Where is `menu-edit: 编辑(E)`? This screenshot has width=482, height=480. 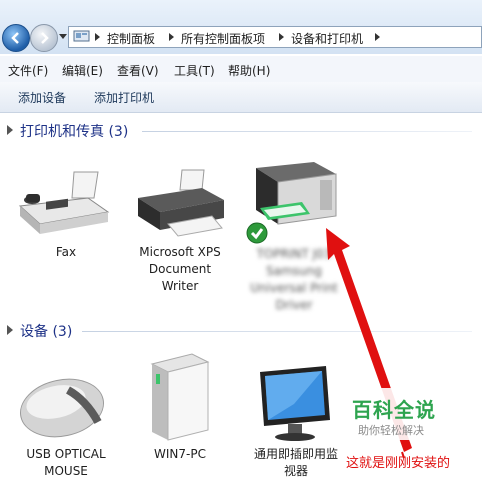
menu-edit: 编辑(E) is located at coordinates (82, 70).